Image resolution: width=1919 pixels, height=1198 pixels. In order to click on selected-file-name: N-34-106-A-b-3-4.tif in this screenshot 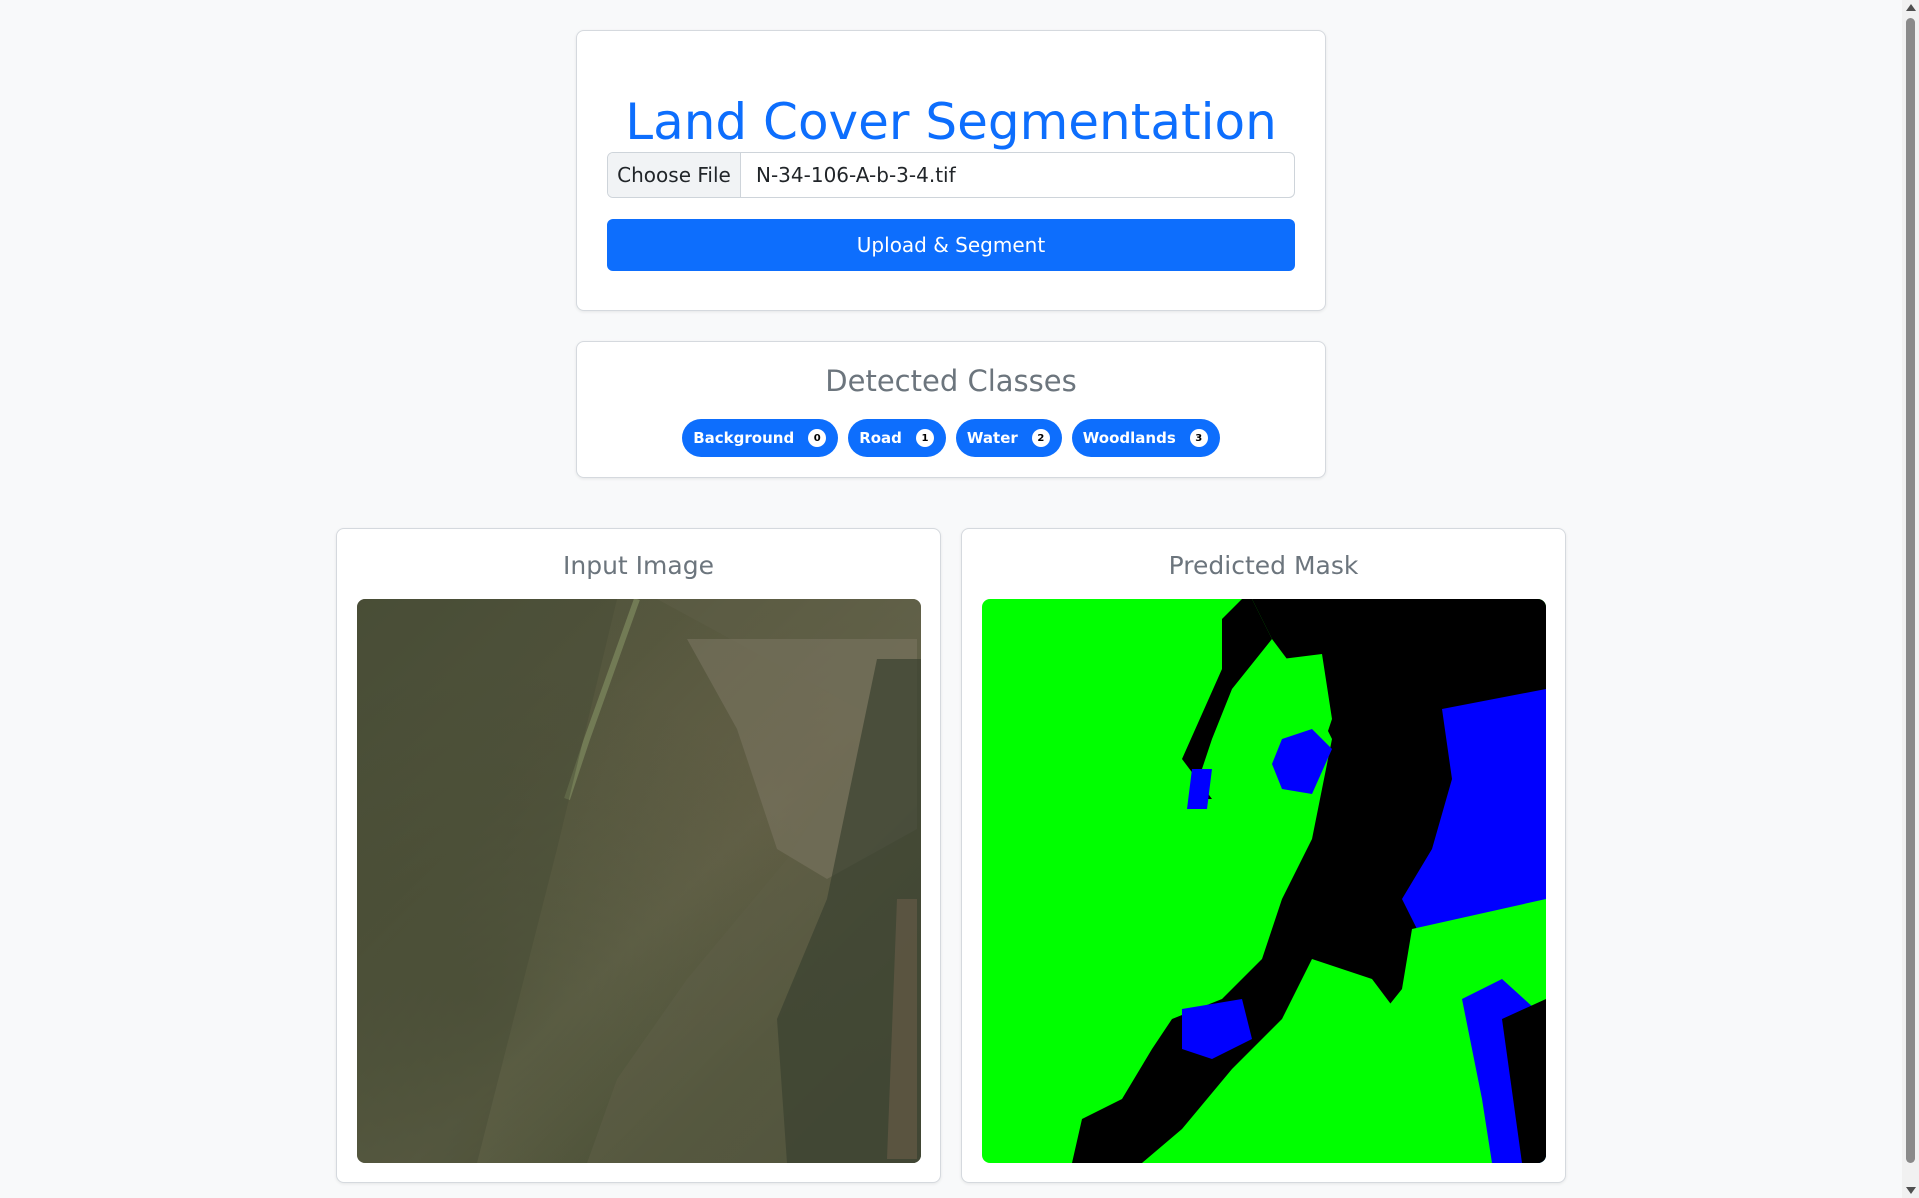, I will do `click(856, 175)`.